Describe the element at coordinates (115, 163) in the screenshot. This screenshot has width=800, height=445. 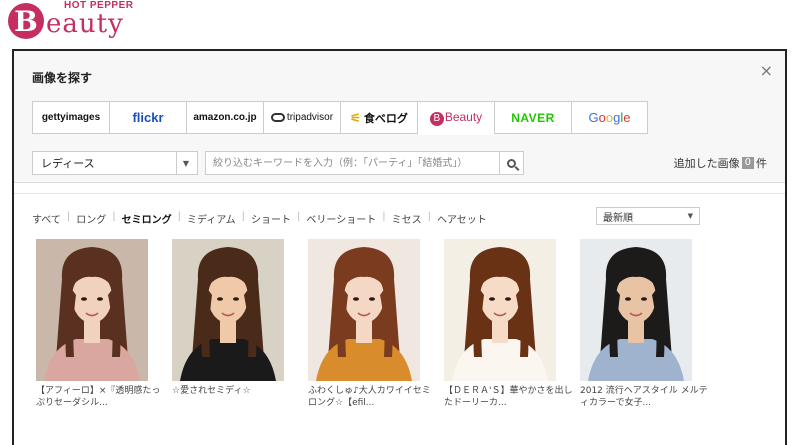
I see `category-select: レディース ▼` at that location.